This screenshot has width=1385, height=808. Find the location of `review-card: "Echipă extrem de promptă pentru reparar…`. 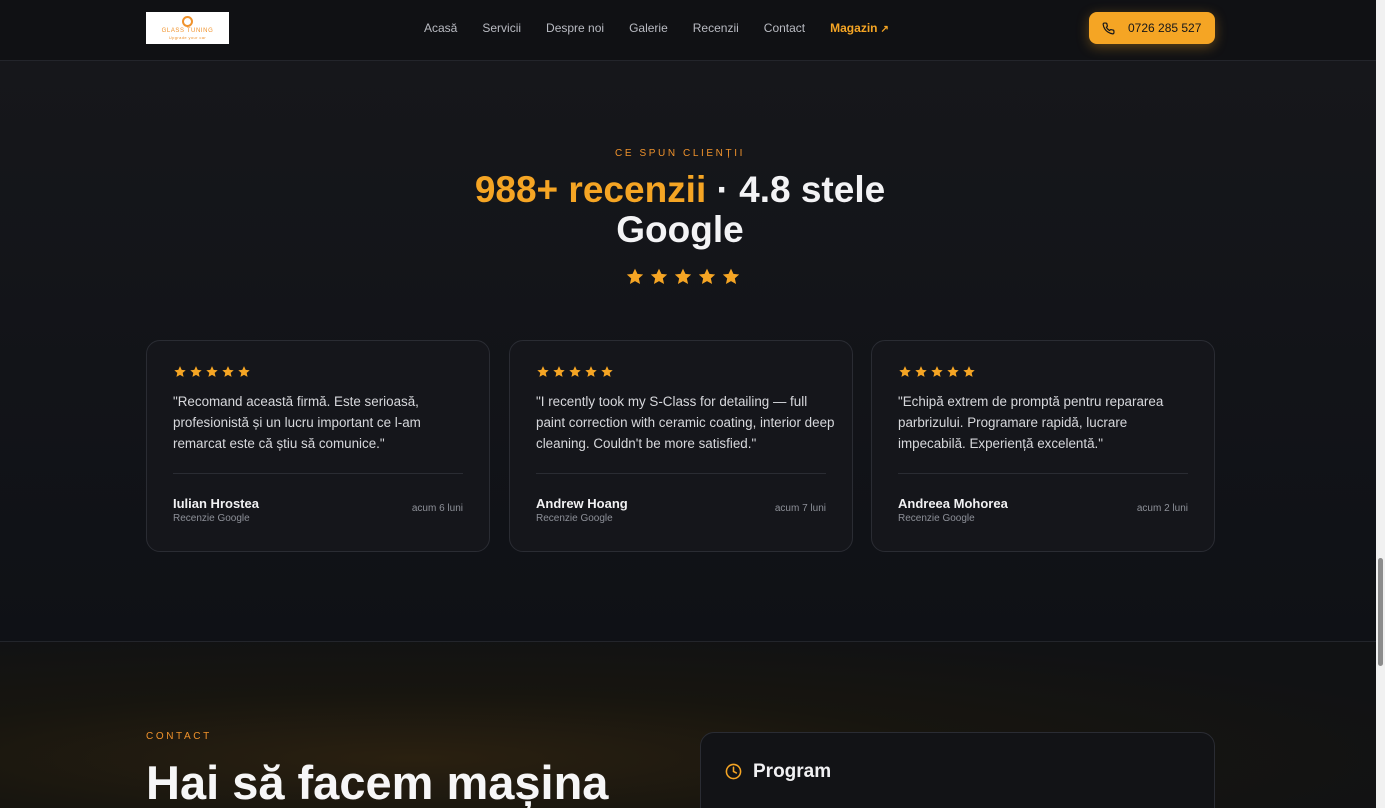

review-card: "Echipă extrem de promptă pentru reparar… is located at coordinates (1043, 446).